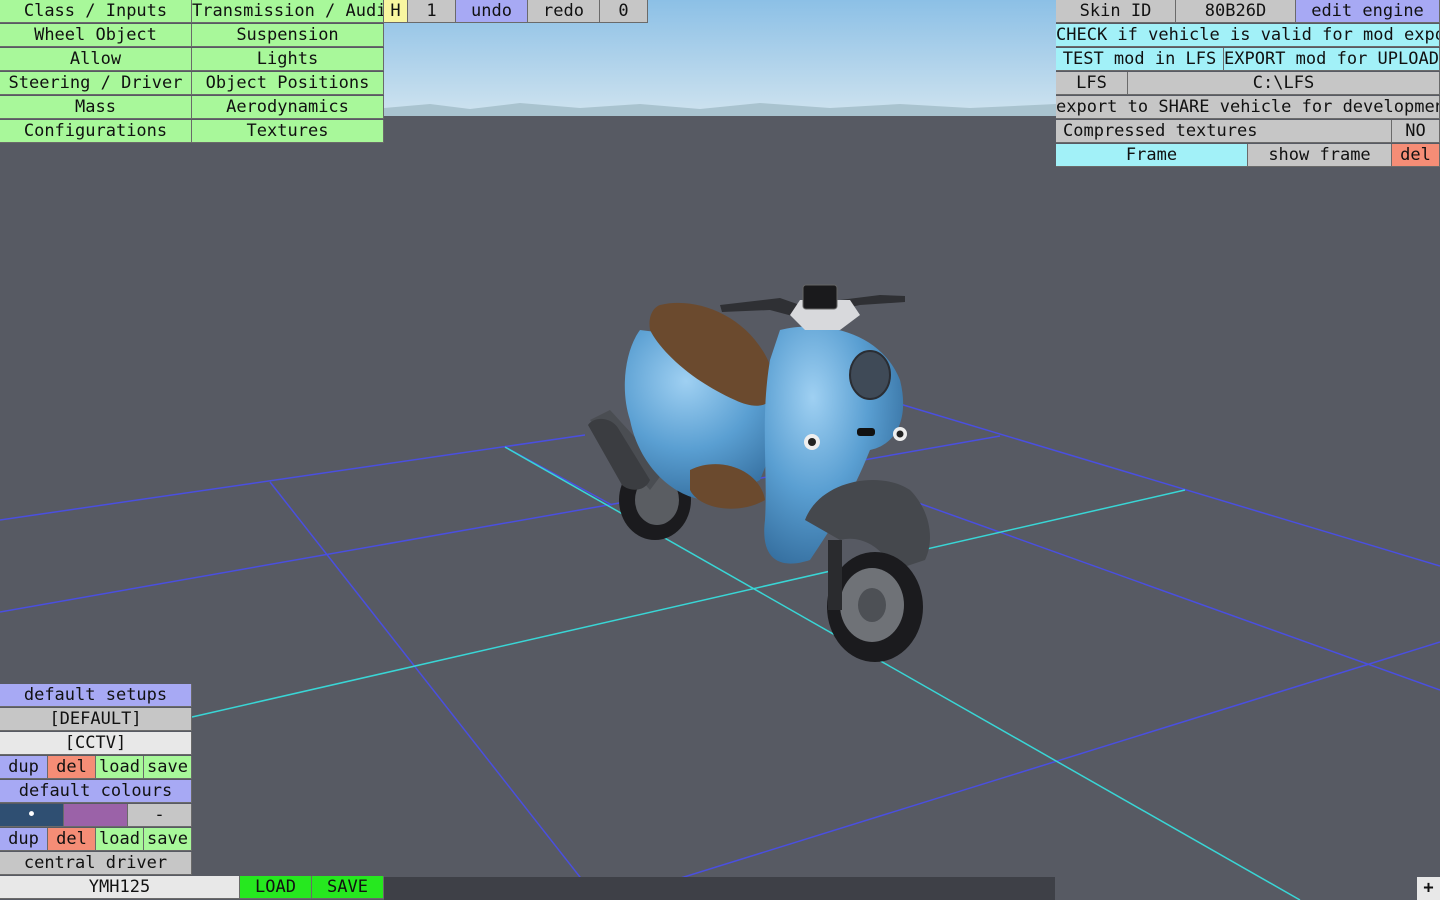 The image size is (1440, 900). Describe the element at coordinates (719, 888) in the screenshot. I see `bottom-status-bar` at that location.